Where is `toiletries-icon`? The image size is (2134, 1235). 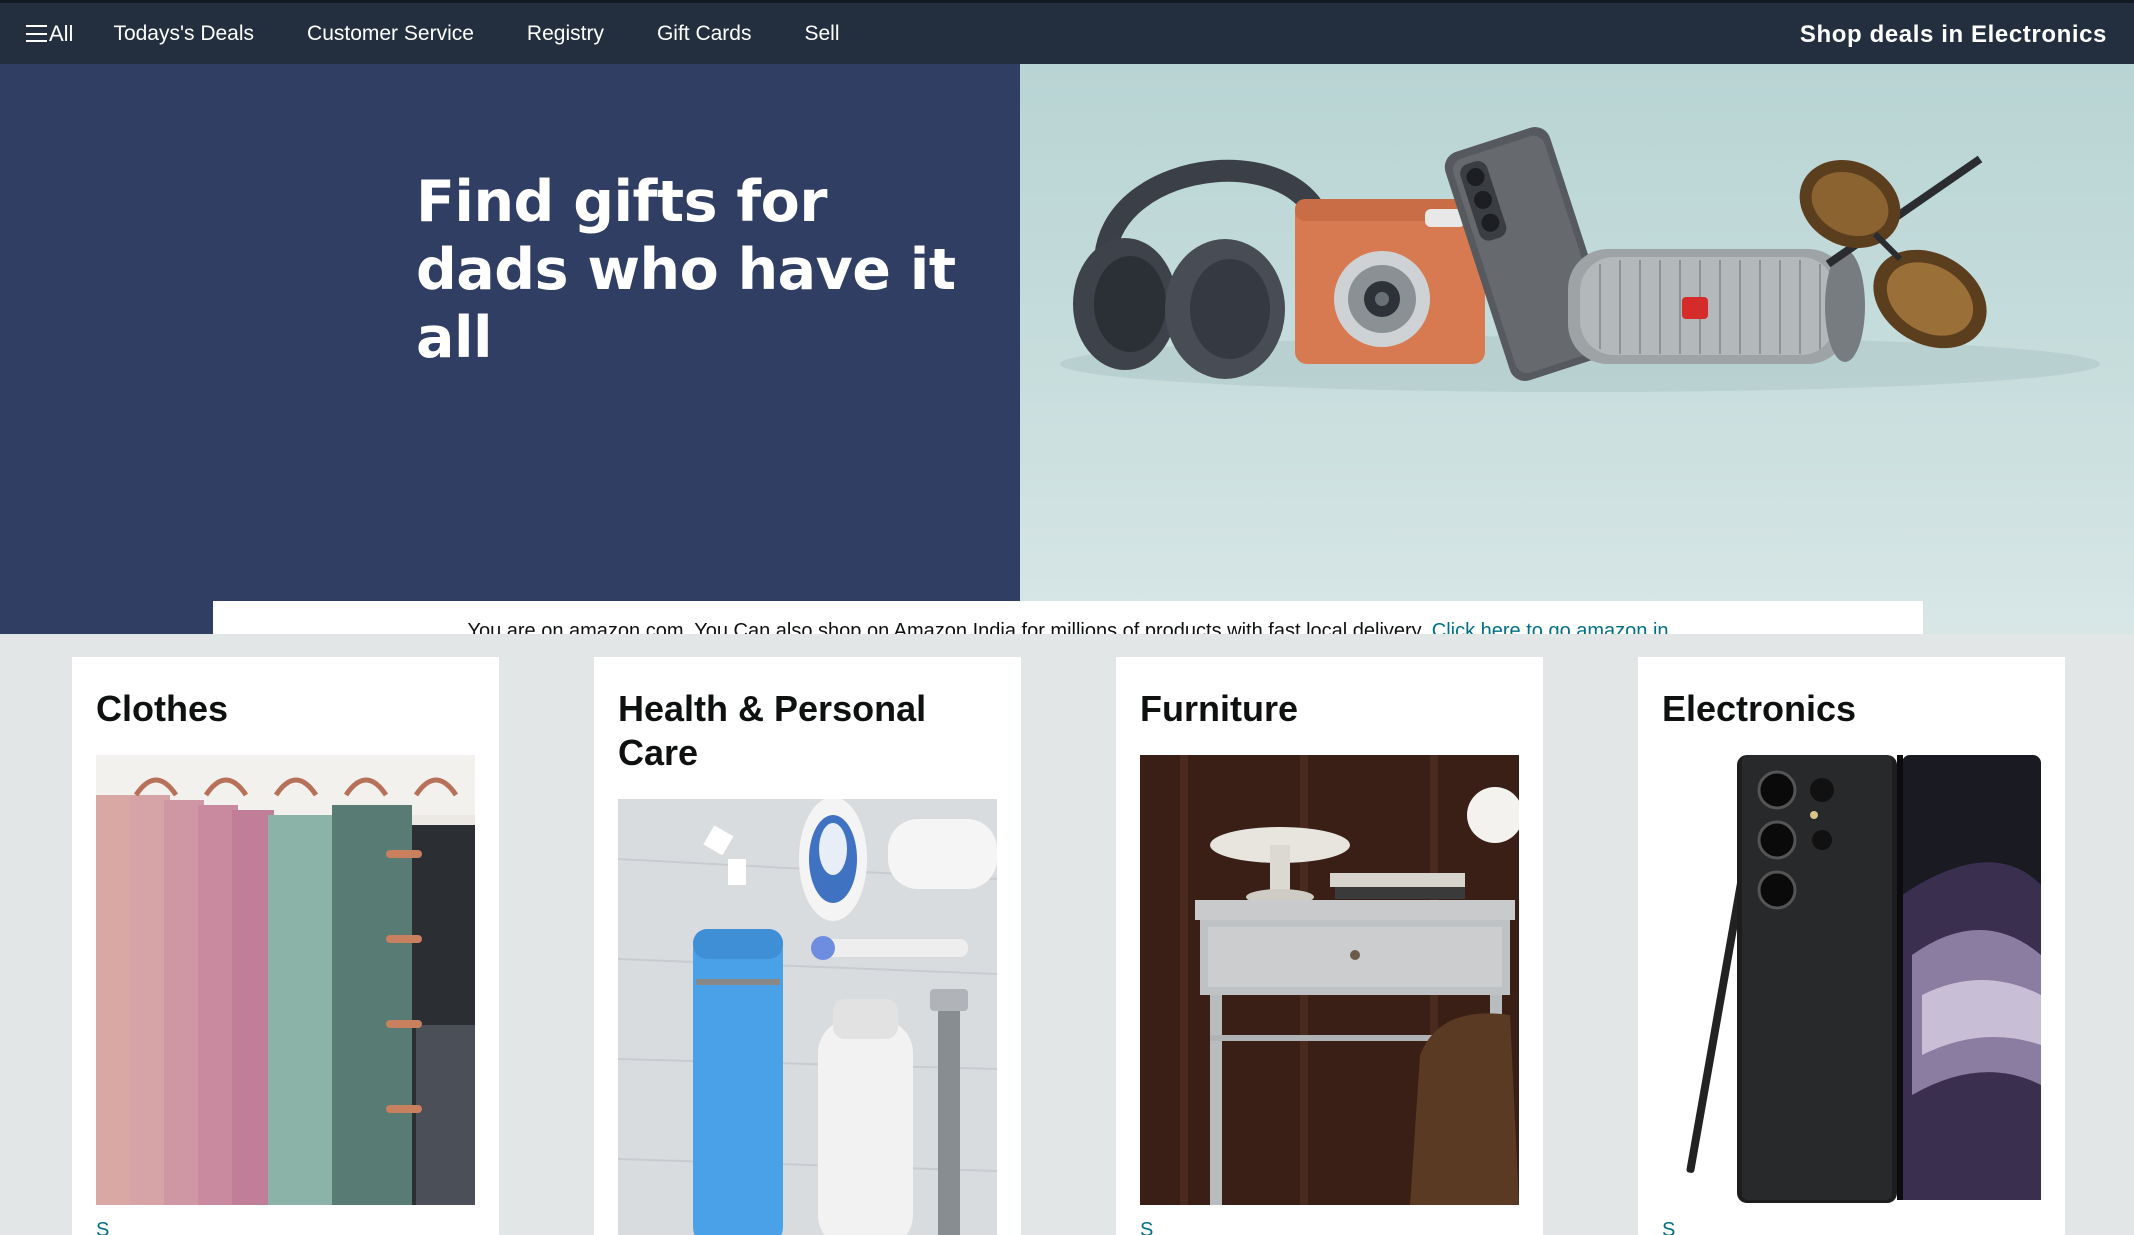 toiletries-icon is located at coordinates (807, 1017).